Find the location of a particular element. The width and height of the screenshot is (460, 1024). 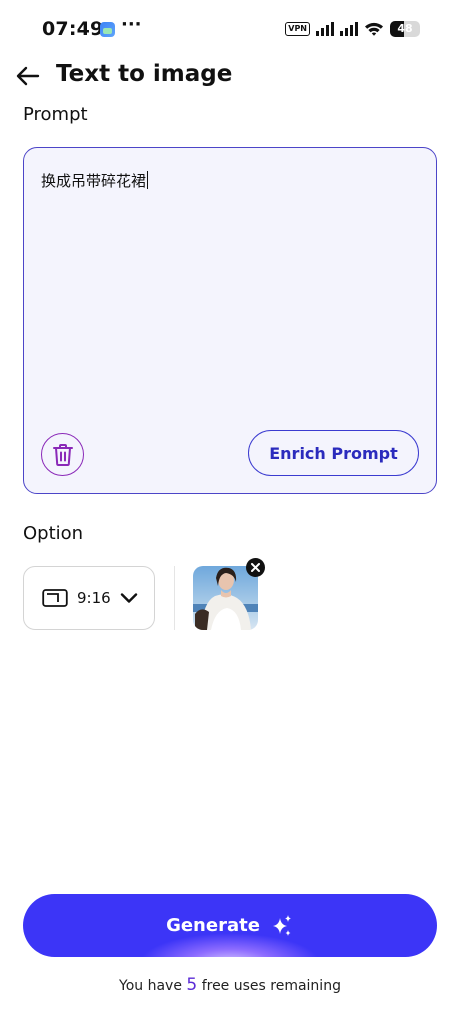

trash-icon is located at coordinates (62, 454).